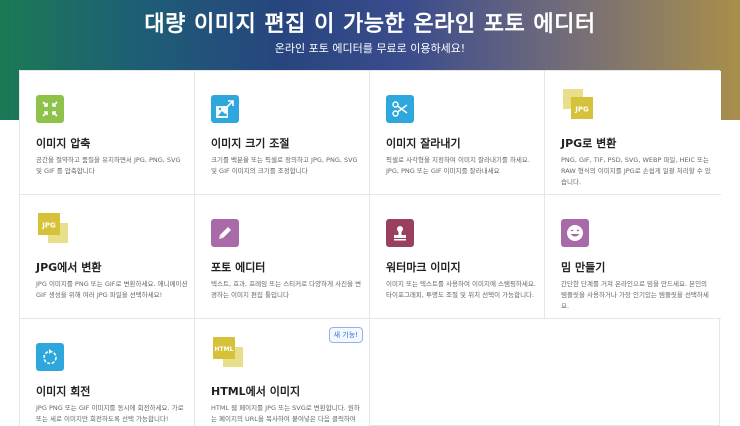 This screenshot has height=426, width=740. I want to click on page-title: 대량 이미지 편집 이 가능한 온라인 포토 에디터, so click(370, 24).